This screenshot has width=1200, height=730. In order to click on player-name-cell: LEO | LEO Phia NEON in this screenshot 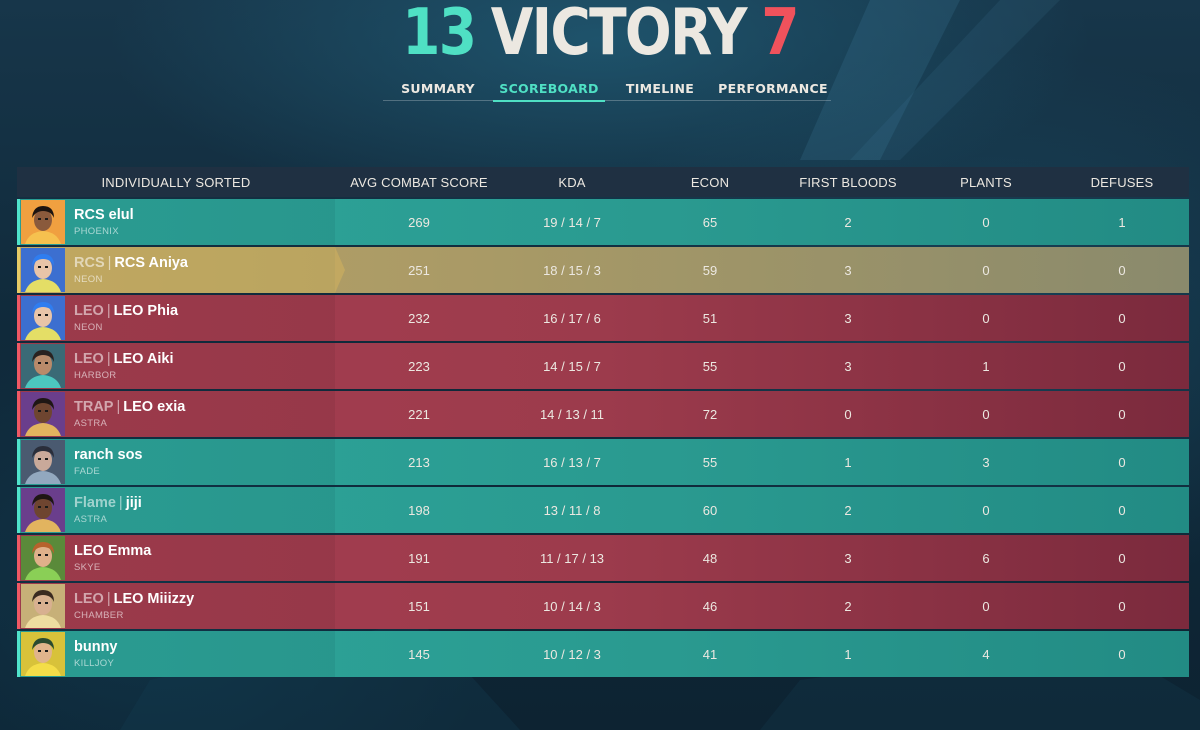, I will do `click(176, 318)`.